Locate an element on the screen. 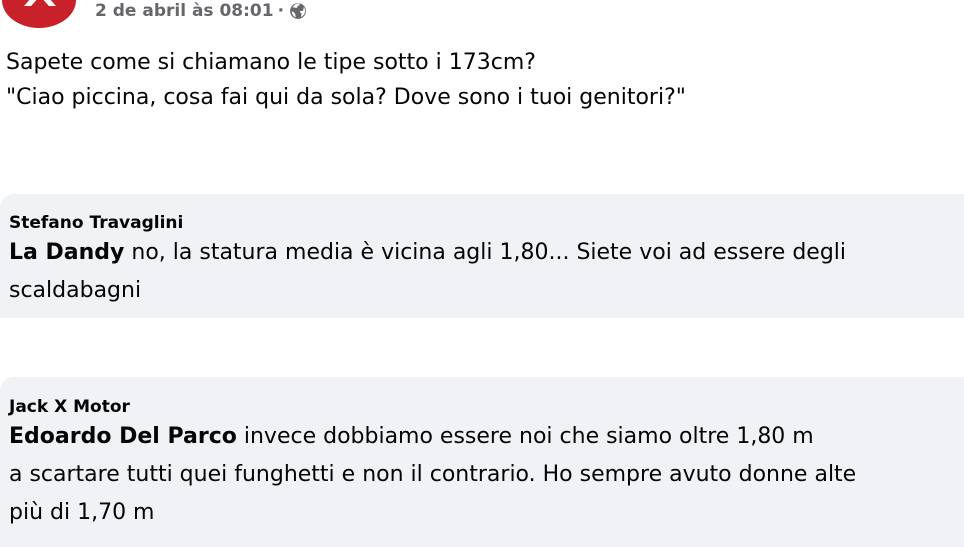 The image size is (964, 547). post-timestamp: 2 de abril às 08:01 is located at coordinates (184, 11).